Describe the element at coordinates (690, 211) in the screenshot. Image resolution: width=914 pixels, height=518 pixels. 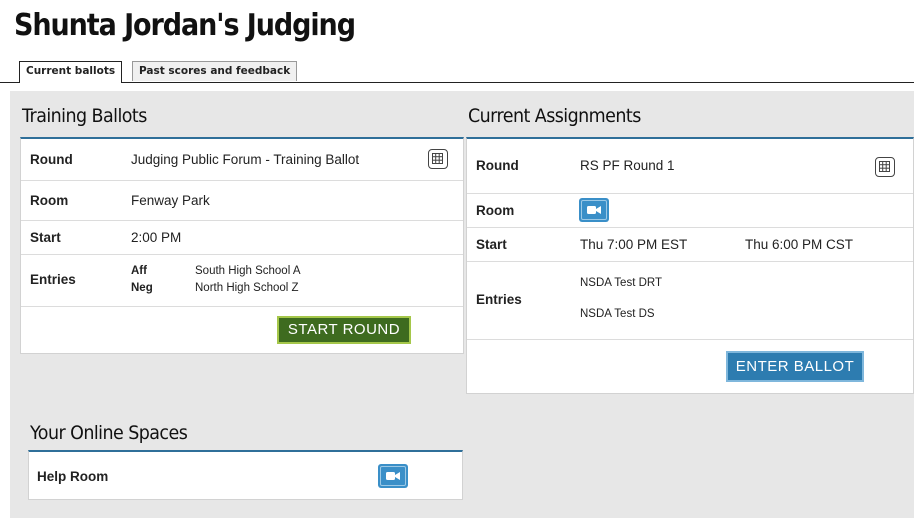
I see `assignment-room-row: Room` at that location.